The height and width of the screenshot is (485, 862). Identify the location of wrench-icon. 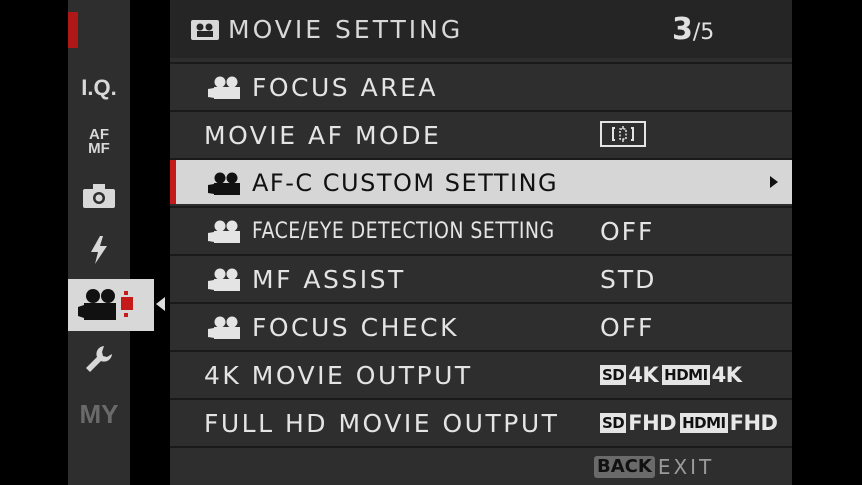
(99, 359).